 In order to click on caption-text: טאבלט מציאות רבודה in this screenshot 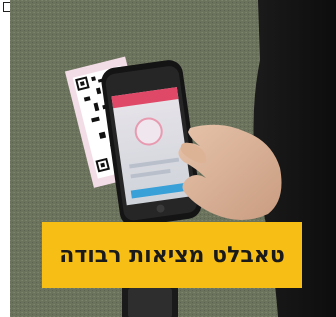, I will do `click(172, 255)`.